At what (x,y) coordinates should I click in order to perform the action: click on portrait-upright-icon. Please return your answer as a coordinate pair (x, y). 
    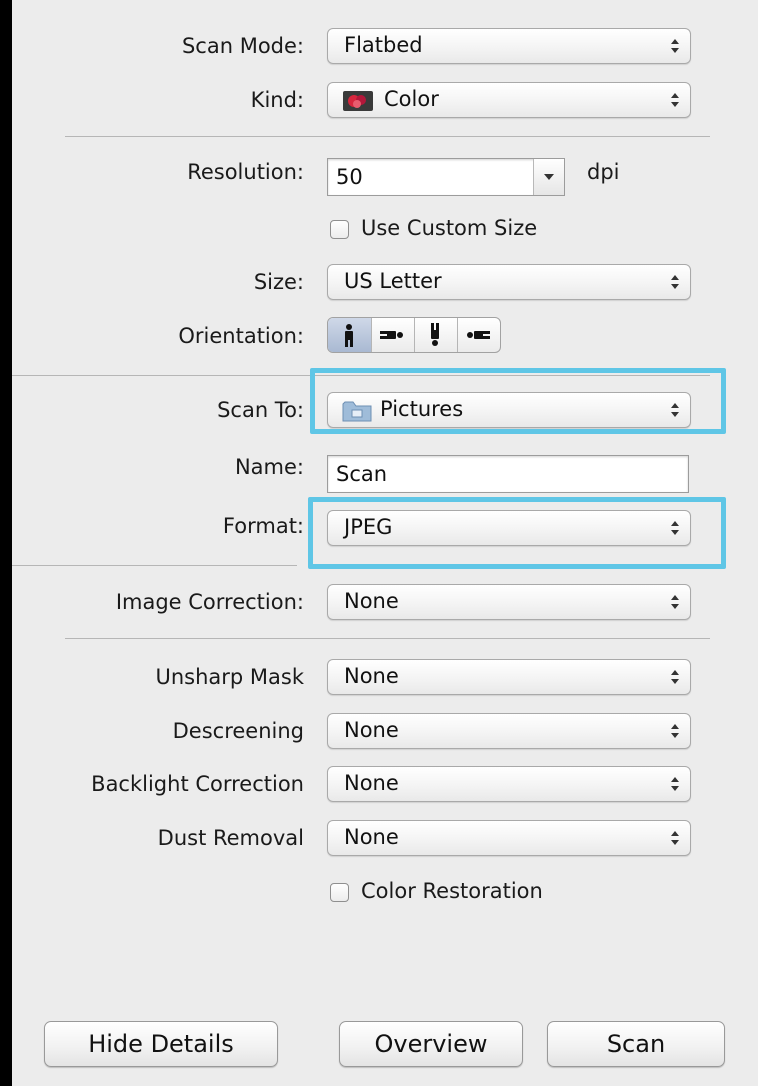
    Looking at the image, I should click on (349, 335).